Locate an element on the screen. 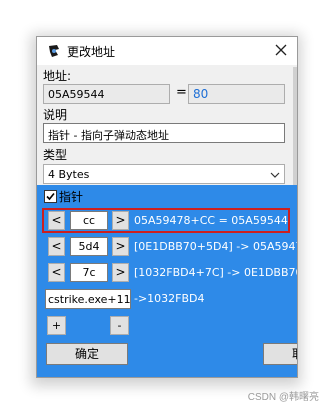 This screenshot has height=411, width=331. offset-2-increment-button: > is located at coordinates (120, 246).